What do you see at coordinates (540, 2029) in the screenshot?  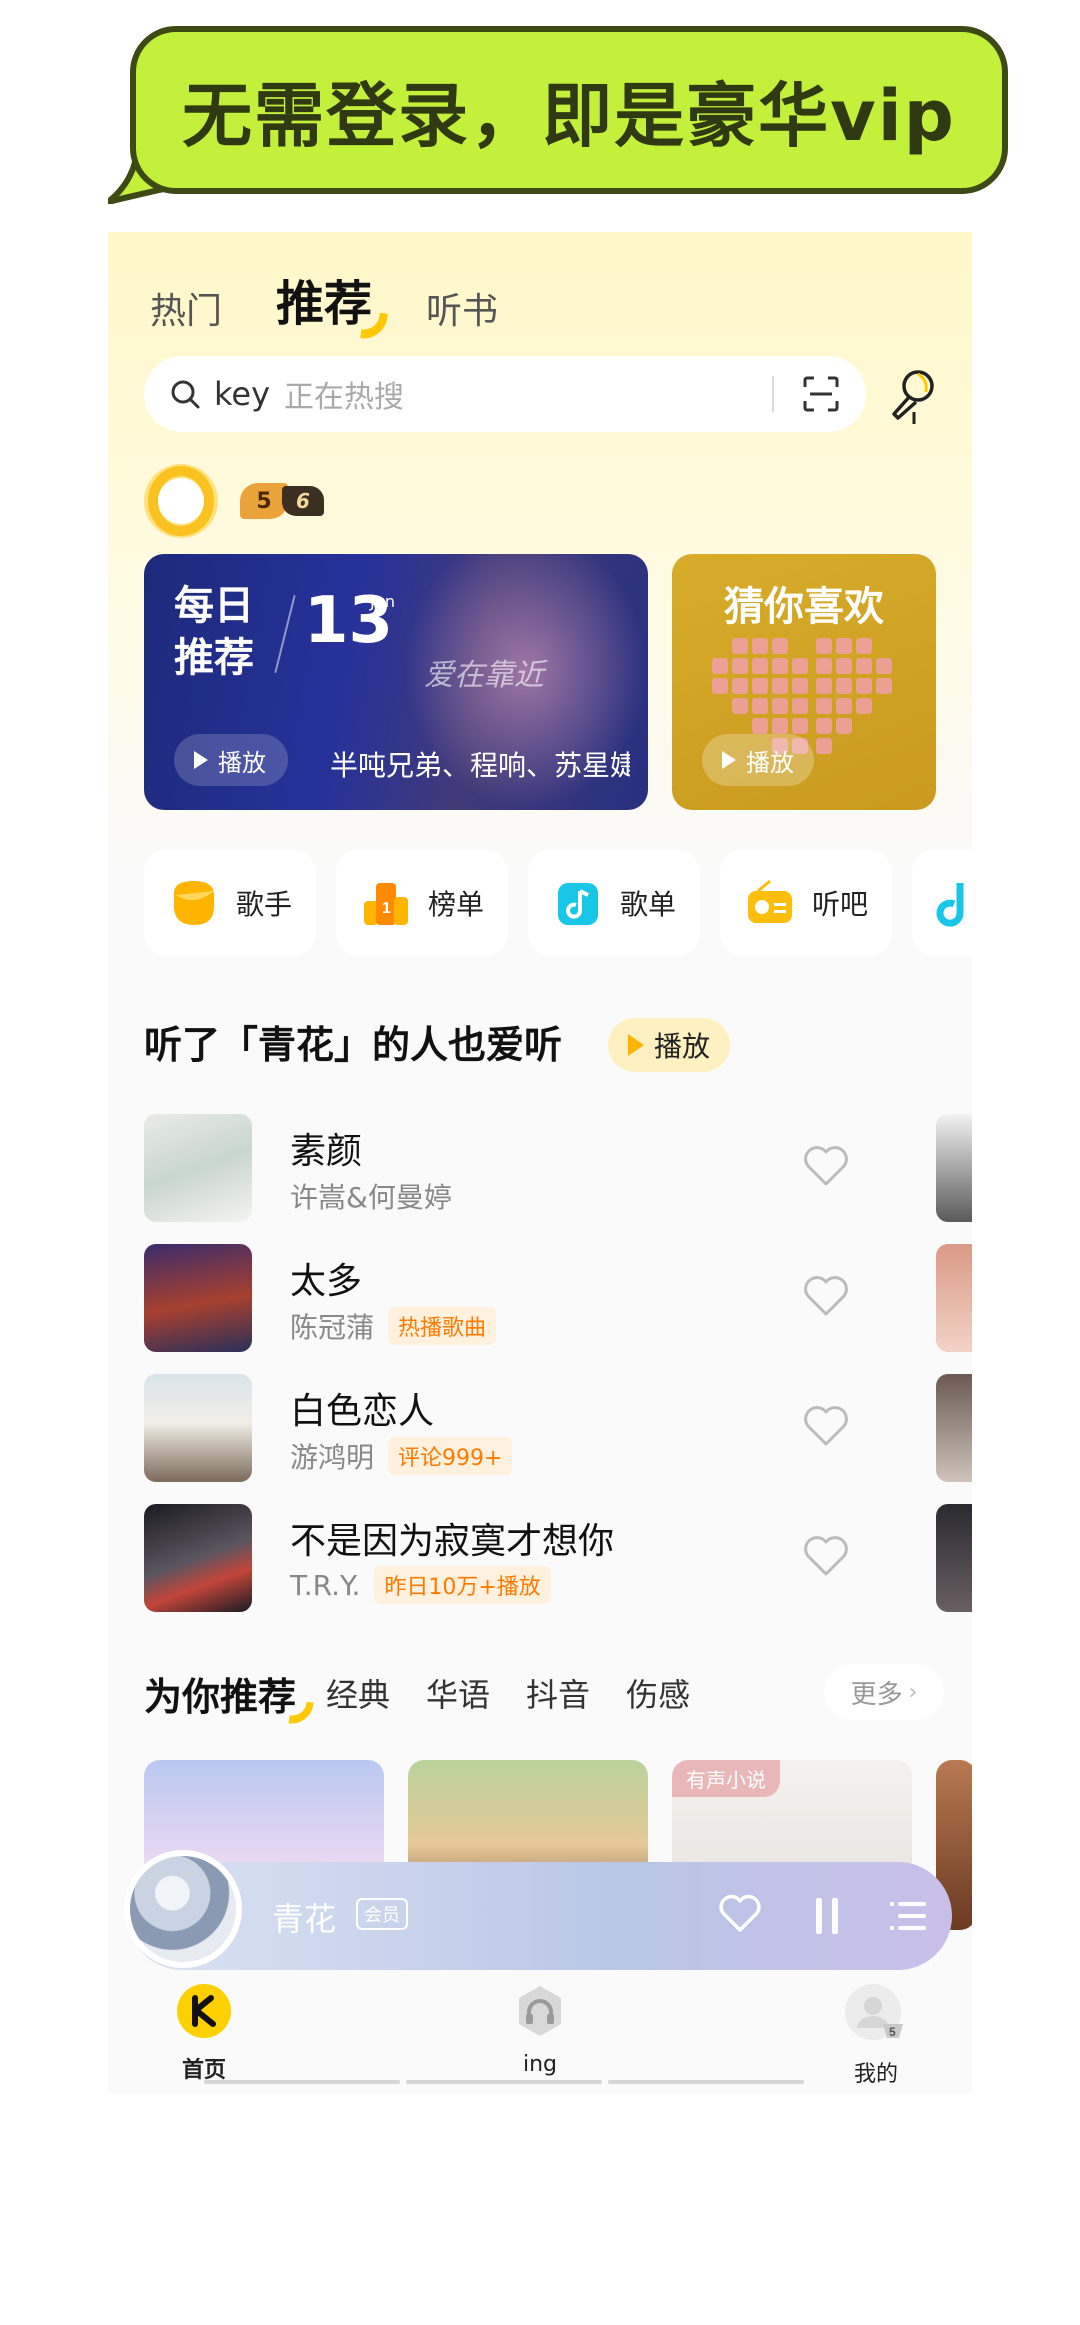 I see `nav-ing: ing` at bounding box center [540, 2029].